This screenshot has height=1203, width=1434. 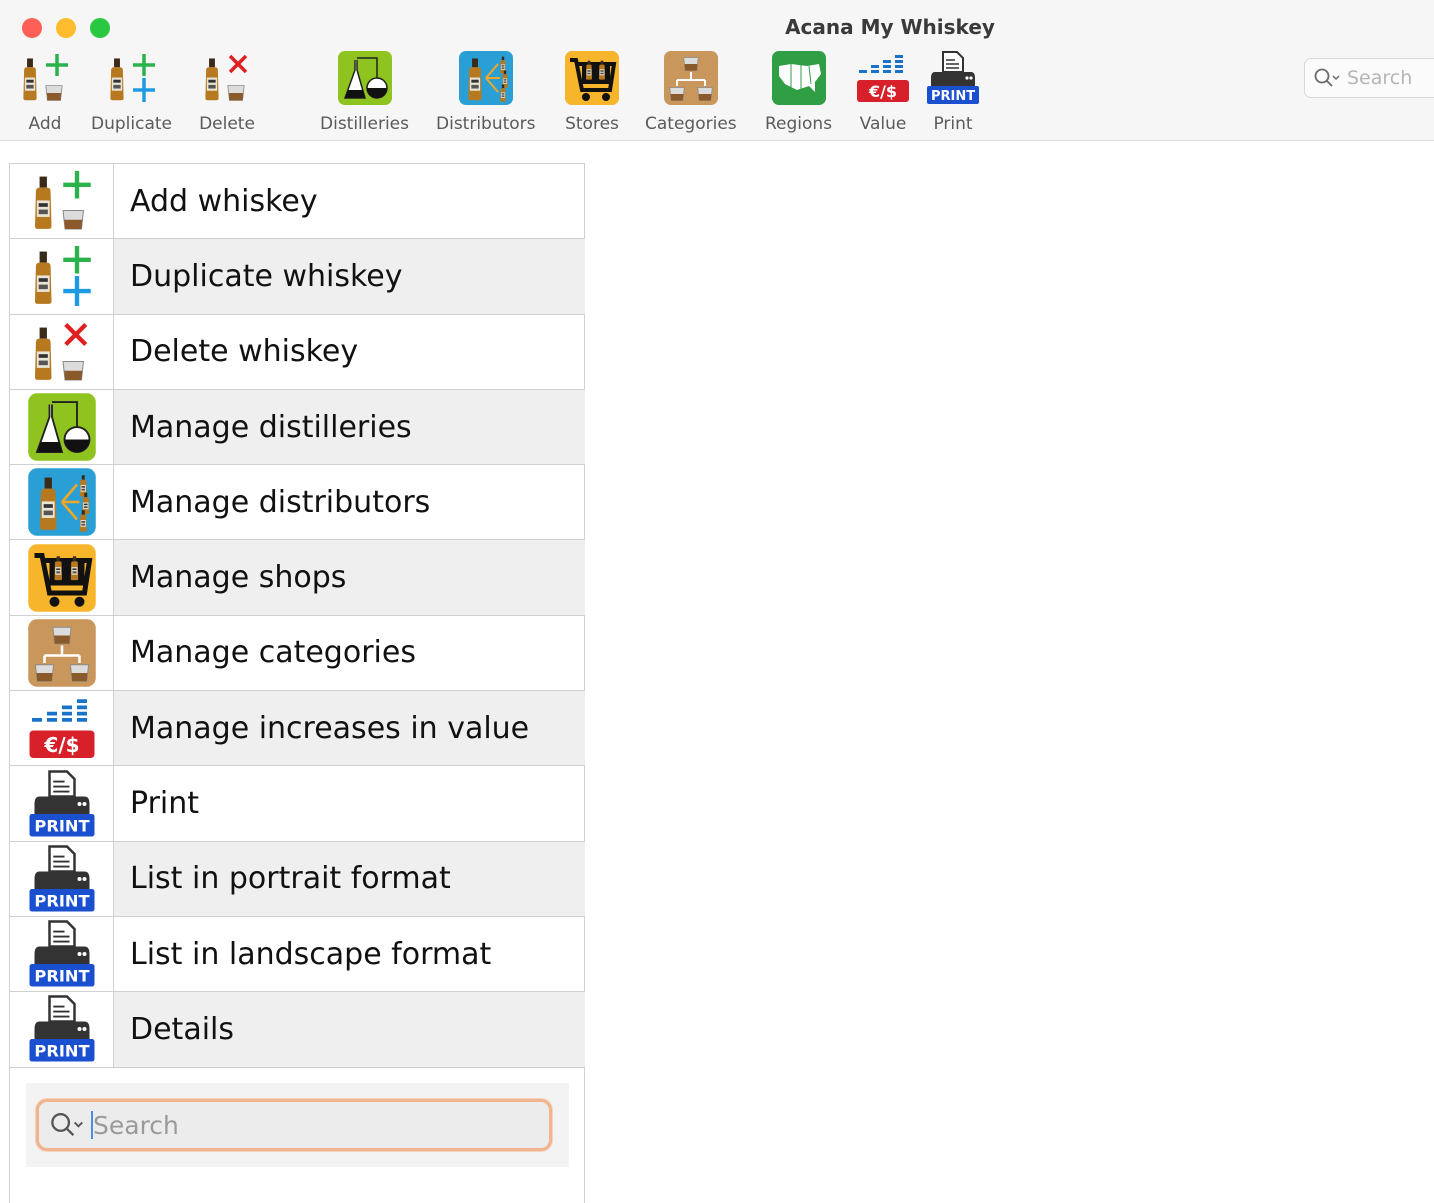 I want to click on list-item-label: Manage categories, so click(x=273, y=653).